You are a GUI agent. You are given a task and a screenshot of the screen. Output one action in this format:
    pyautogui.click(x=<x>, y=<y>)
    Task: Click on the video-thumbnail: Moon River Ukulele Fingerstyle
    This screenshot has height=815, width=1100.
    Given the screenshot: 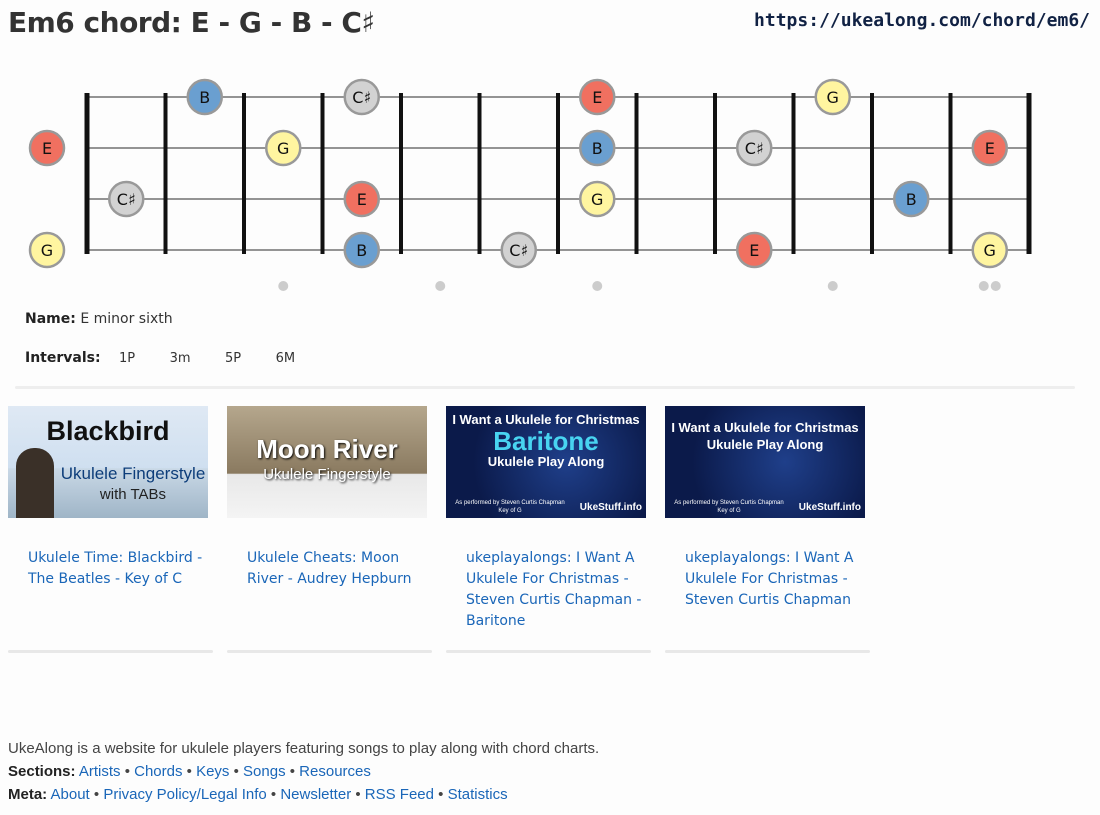 What is the action you would take?
    pyautogui.click(x=327, y=462)
    